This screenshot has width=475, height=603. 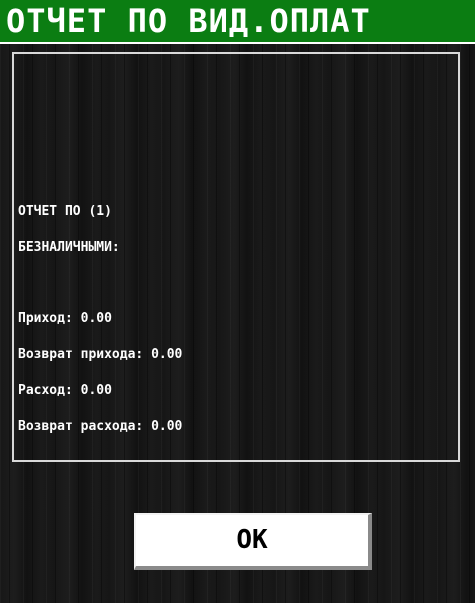 I want to click on report-label: Возврат прихода:, so click(x=81, y=354).